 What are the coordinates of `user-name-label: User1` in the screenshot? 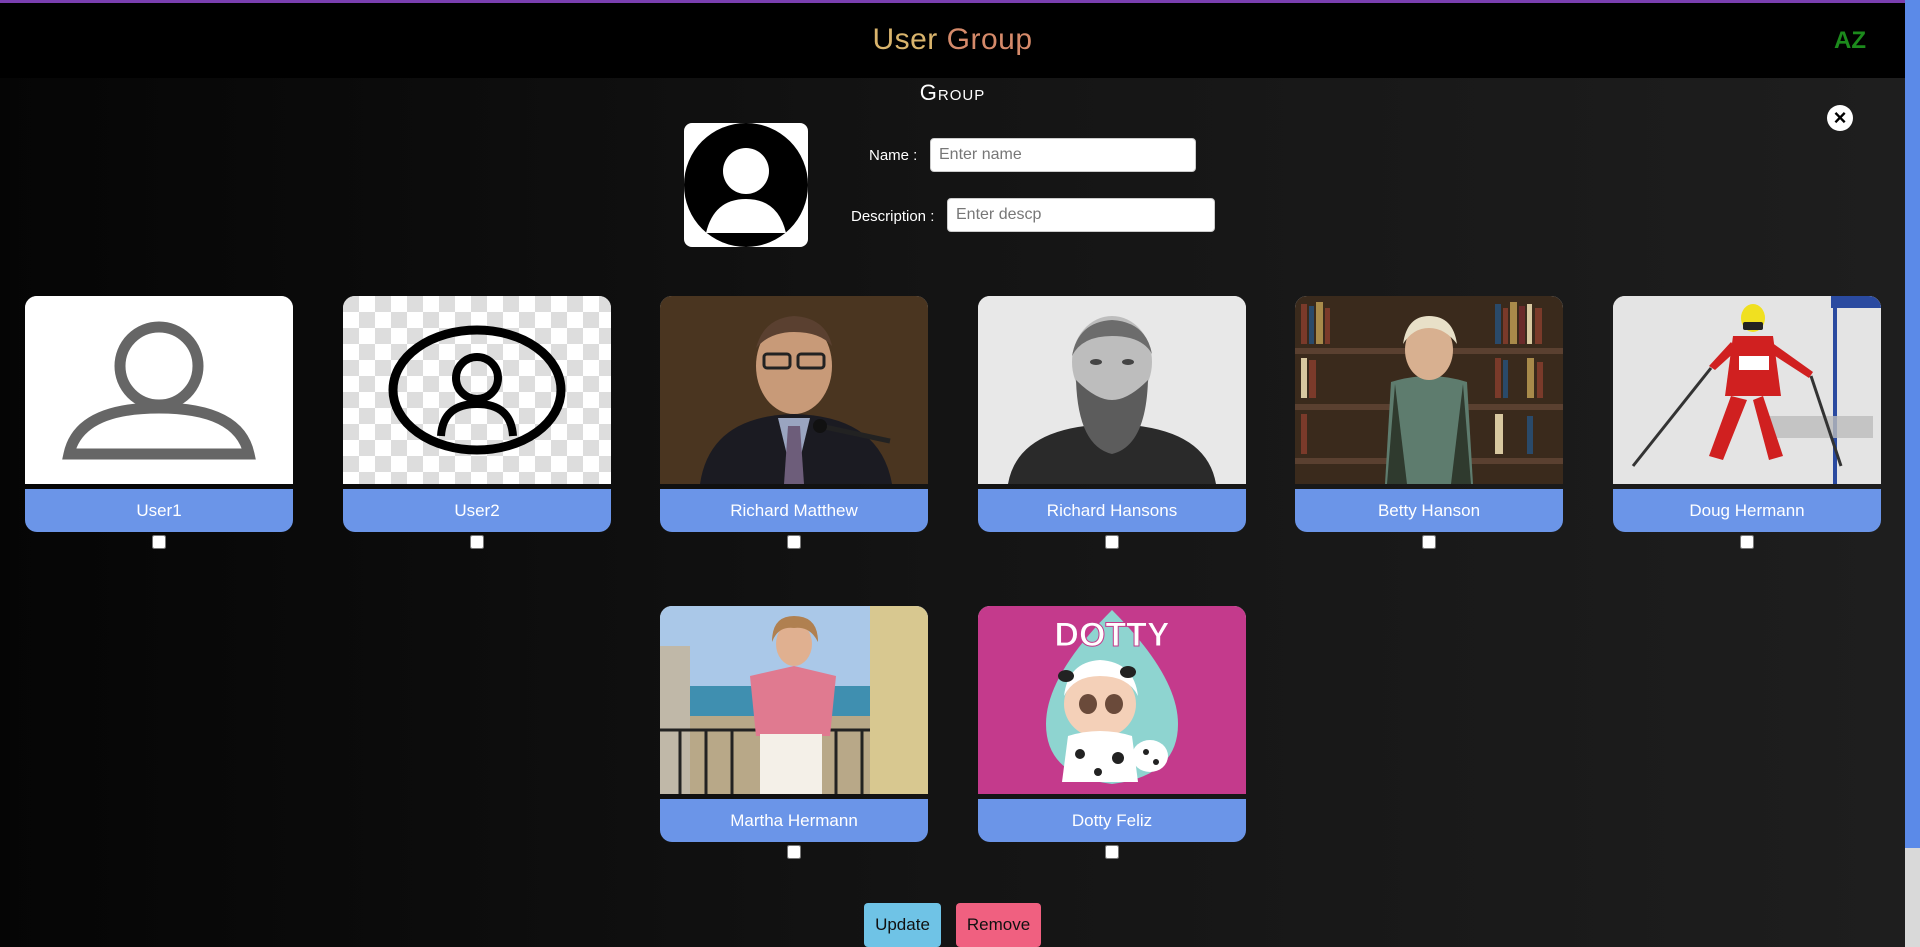 It's located at (159, 510).